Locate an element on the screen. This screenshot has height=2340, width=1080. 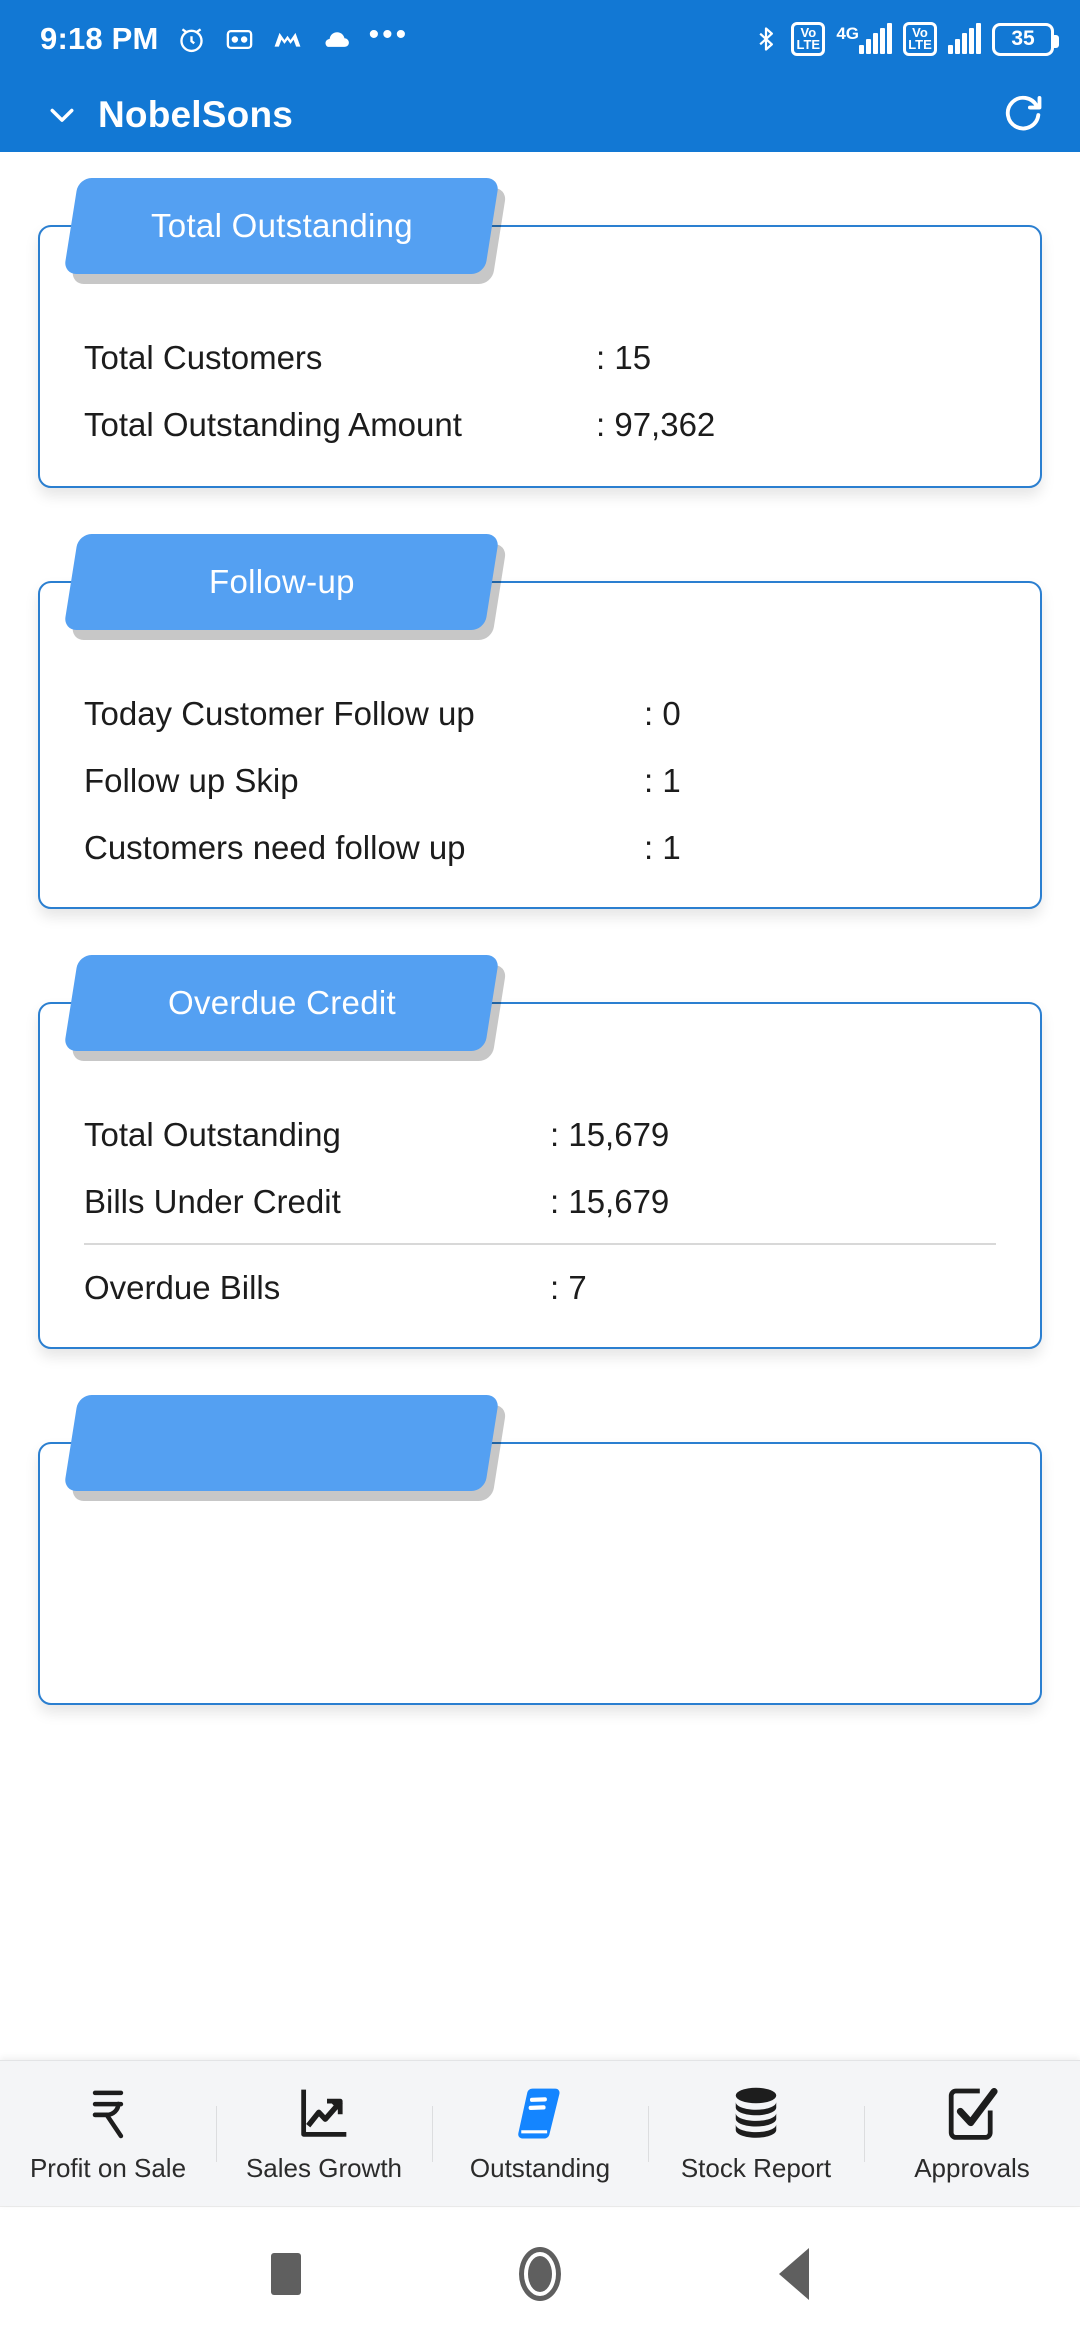
status-bar: 9:18 PM ••• Vo LTE 4G Vo LTE 35 is located at coordinates (540, 39).